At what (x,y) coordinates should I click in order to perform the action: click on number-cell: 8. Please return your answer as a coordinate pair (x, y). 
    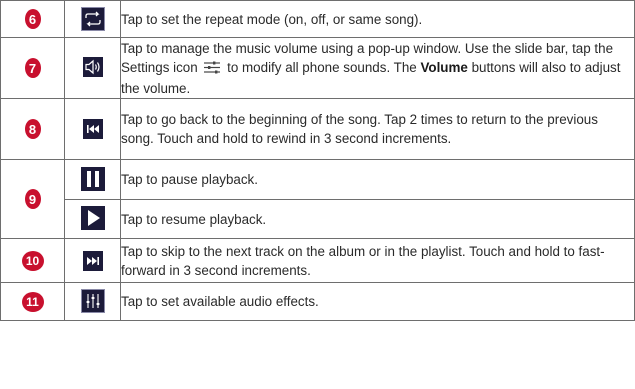
    Looking at the image, I should click on (32, 129).